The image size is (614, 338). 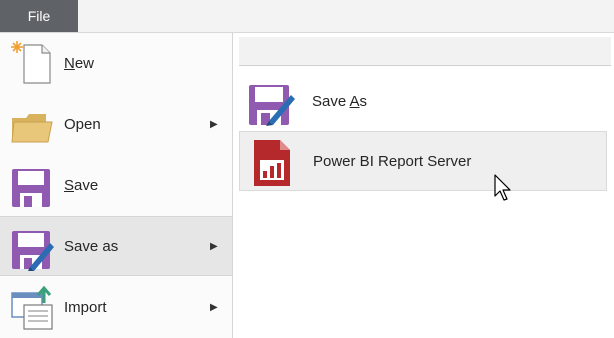 I want to click on power-bi-report-icon, so click(x=272, y=163).